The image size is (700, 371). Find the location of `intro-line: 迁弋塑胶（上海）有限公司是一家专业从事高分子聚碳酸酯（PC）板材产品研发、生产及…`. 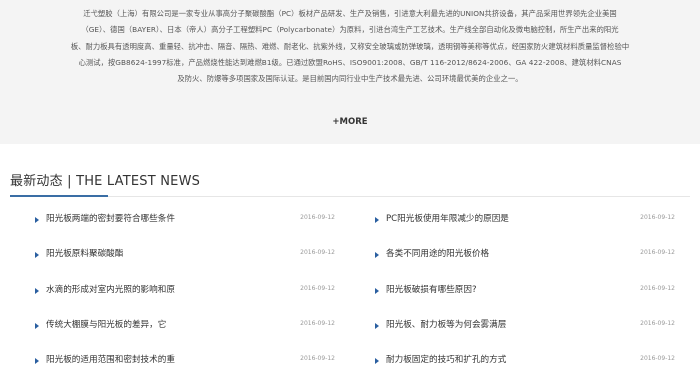

intro-line: 迁弋塑胶（上海）有限公司是一家专业从事高分子聚碳酸酯（PC）板材产品研发、生产及… is located at coordinates (350, 13).